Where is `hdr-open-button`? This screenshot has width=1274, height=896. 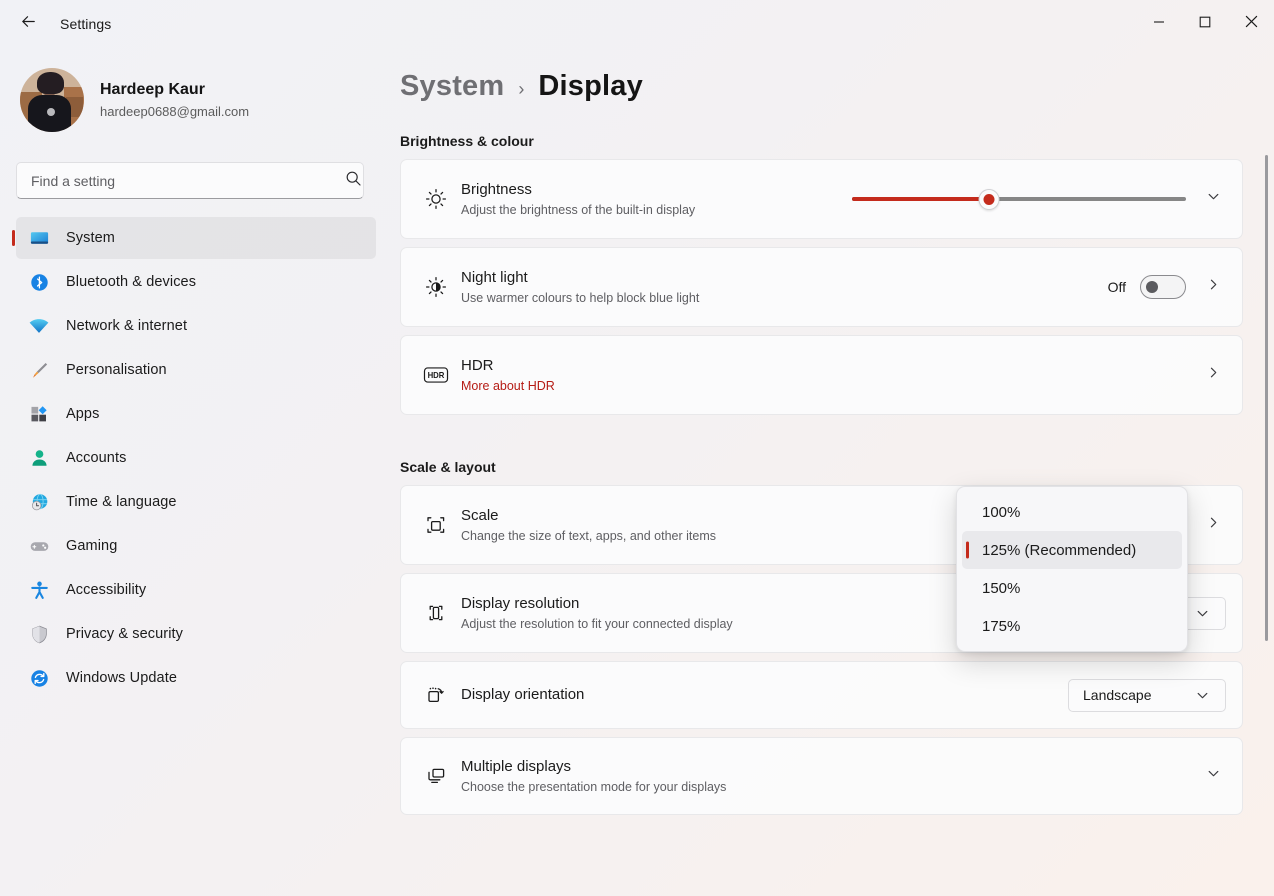
hdr-open-button is located at coordinates (1213, 375).